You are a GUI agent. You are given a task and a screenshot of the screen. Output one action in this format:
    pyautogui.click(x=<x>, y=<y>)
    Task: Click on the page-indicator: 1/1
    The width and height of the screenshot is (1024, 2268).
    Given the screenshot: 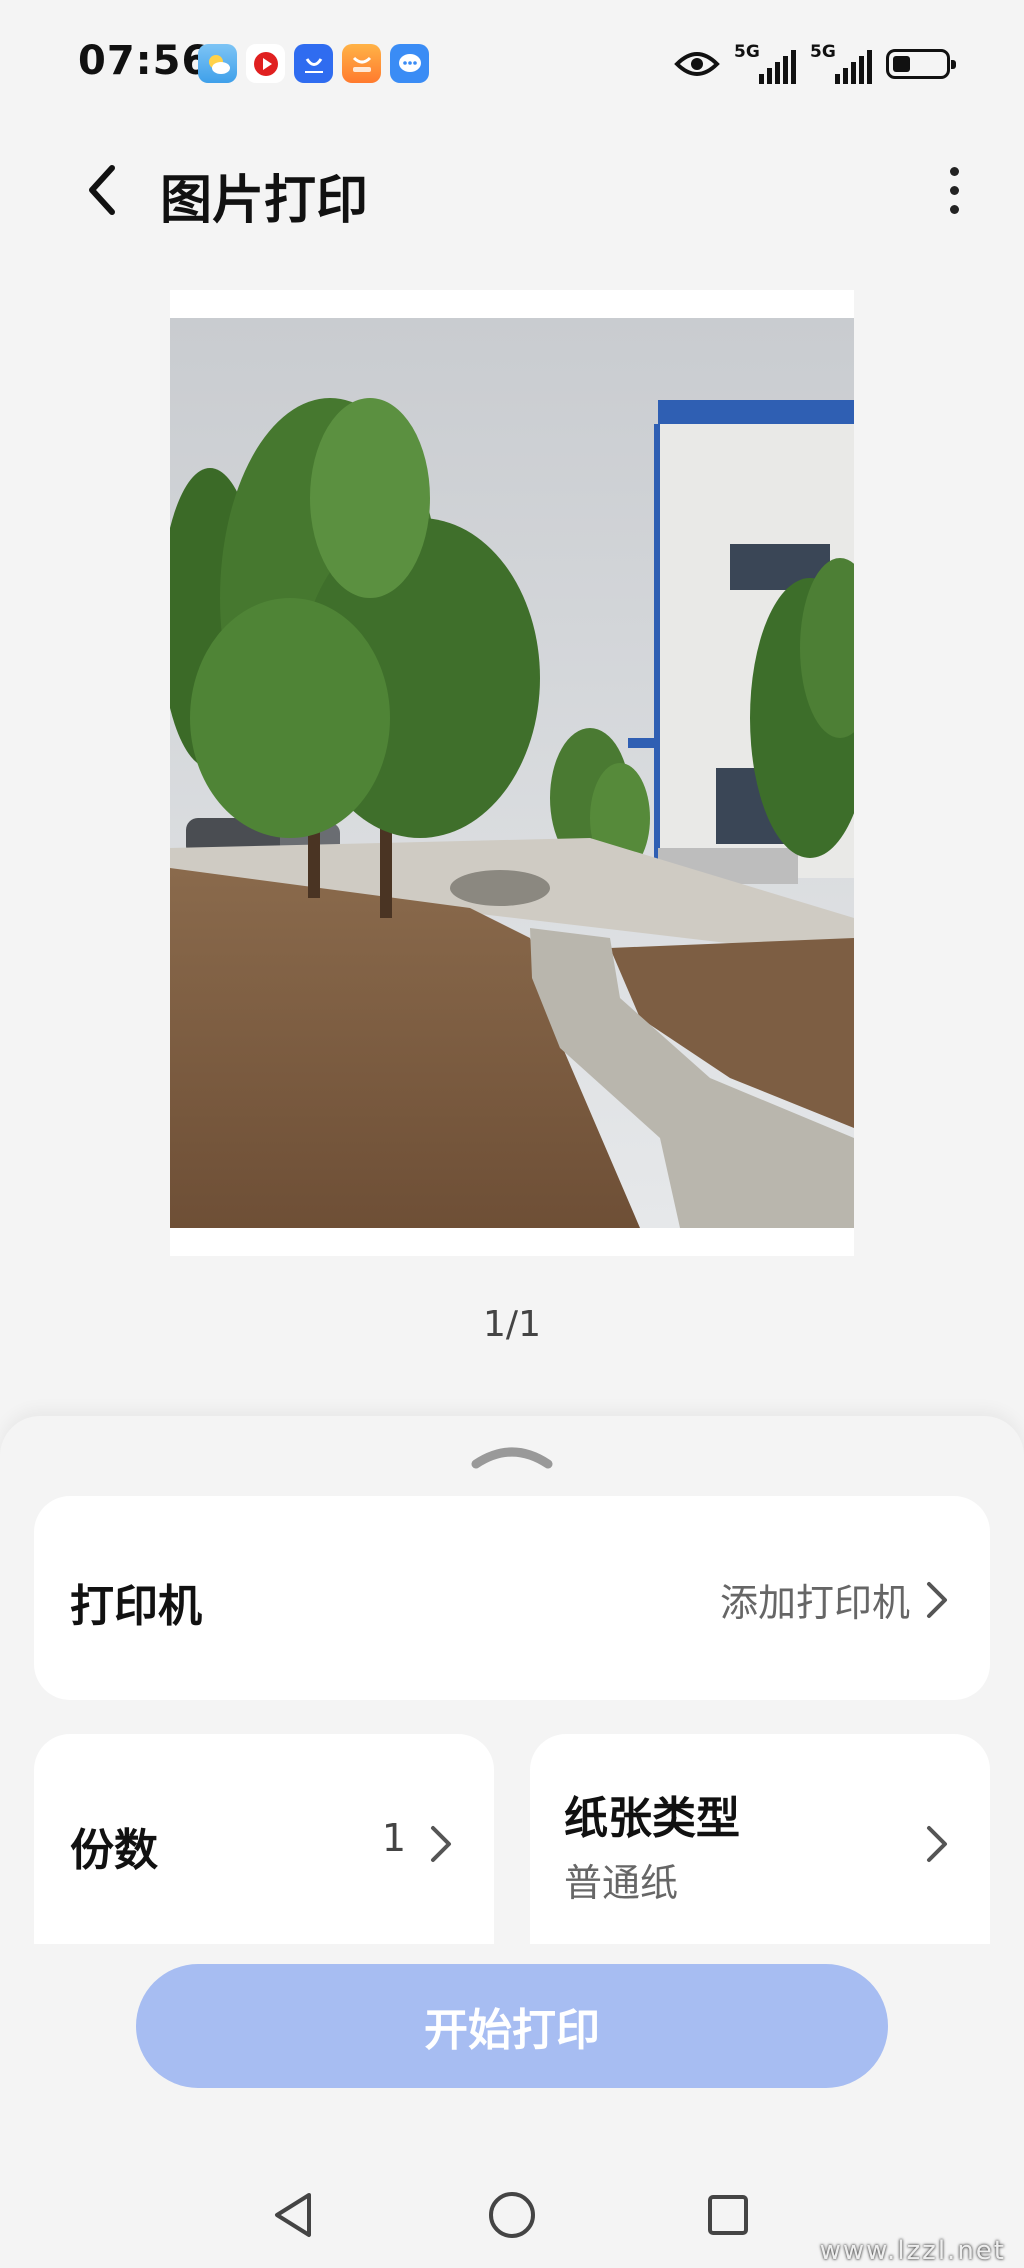 What is the action you would take?
    pyautogui.click(x=512, y=1324)
    